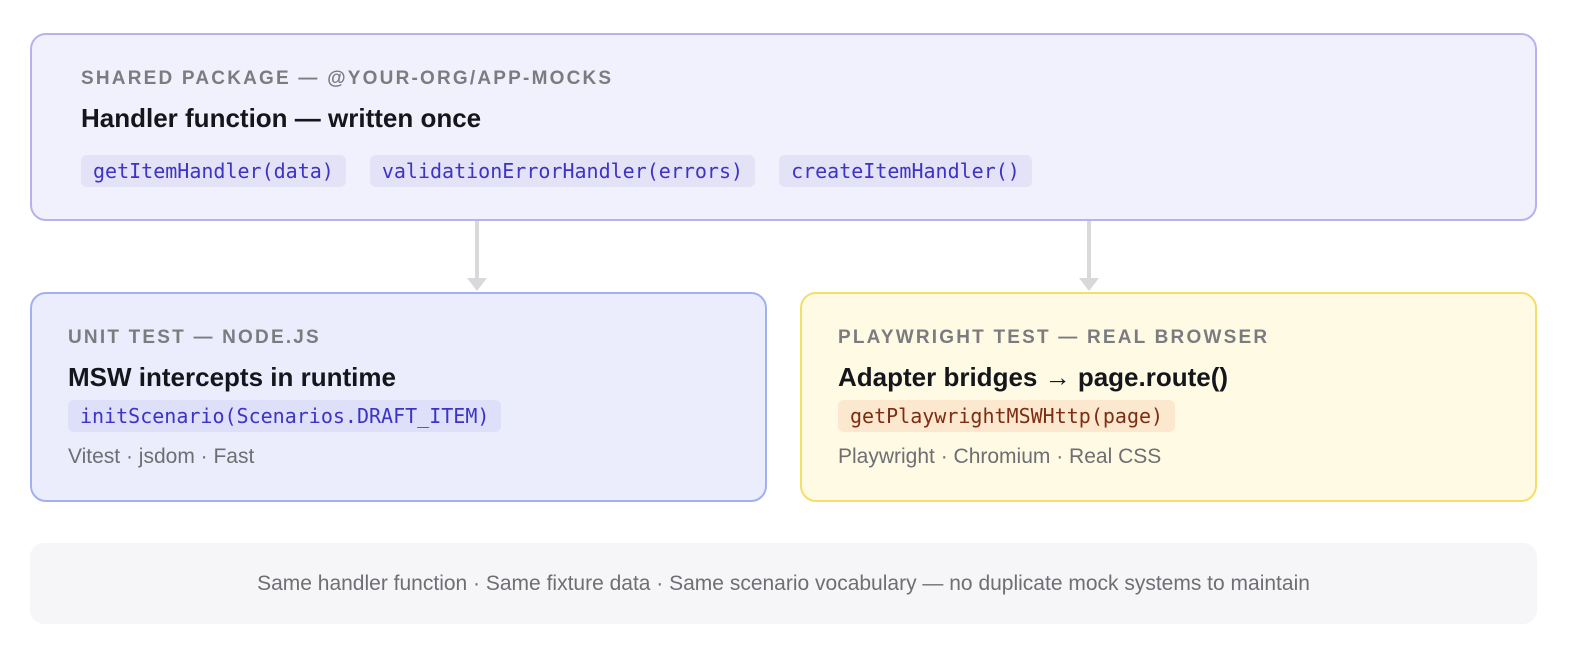  What do you see at coordinates (281, 118) in the screenshot?
I see `shared-package-title: Handler function — written once` at bounding box center [281, 118].